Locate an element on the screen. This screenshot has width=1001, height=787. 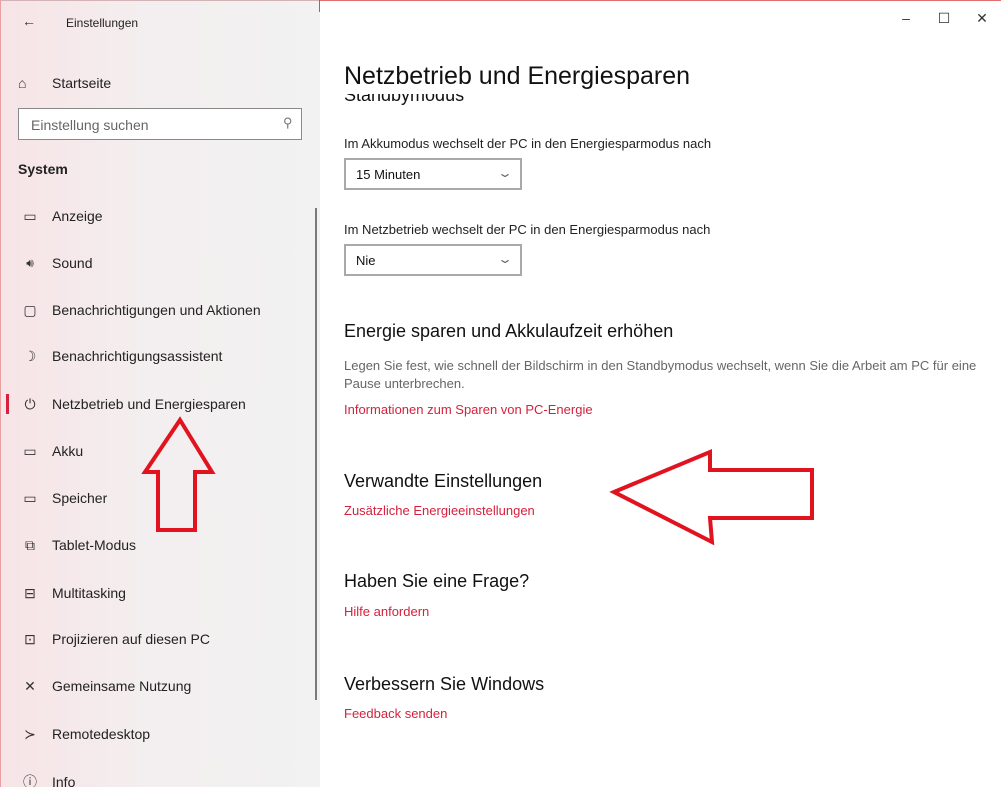
standby-heading: Standbymodus is located at coordinates (404, 99).